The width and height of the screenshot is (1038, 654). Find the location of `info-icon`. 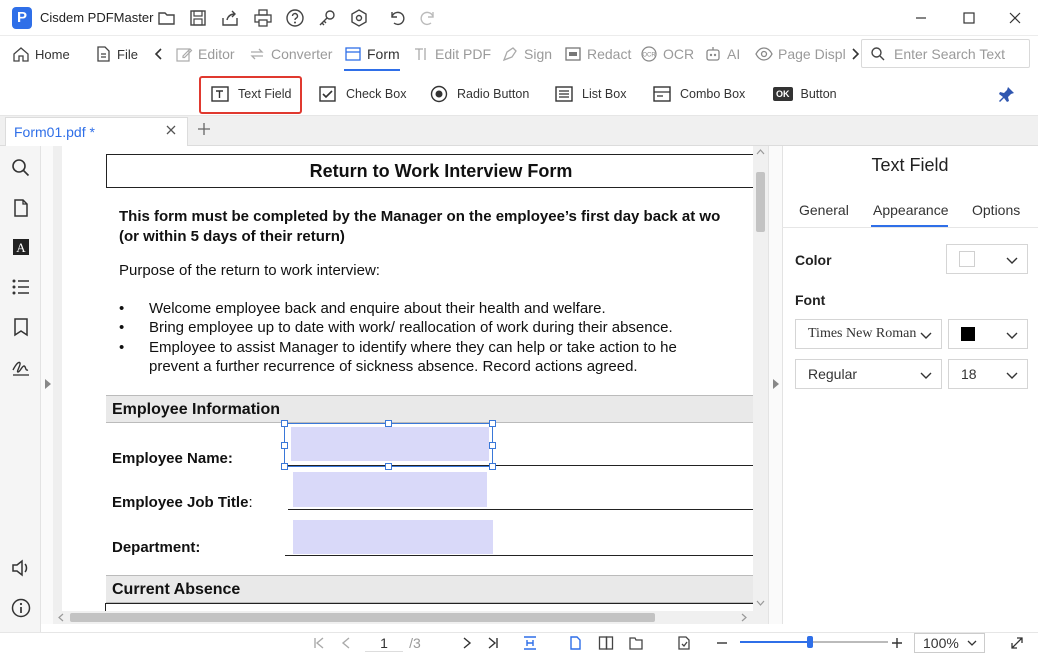

info-icon is located at coordinates (21, 608).